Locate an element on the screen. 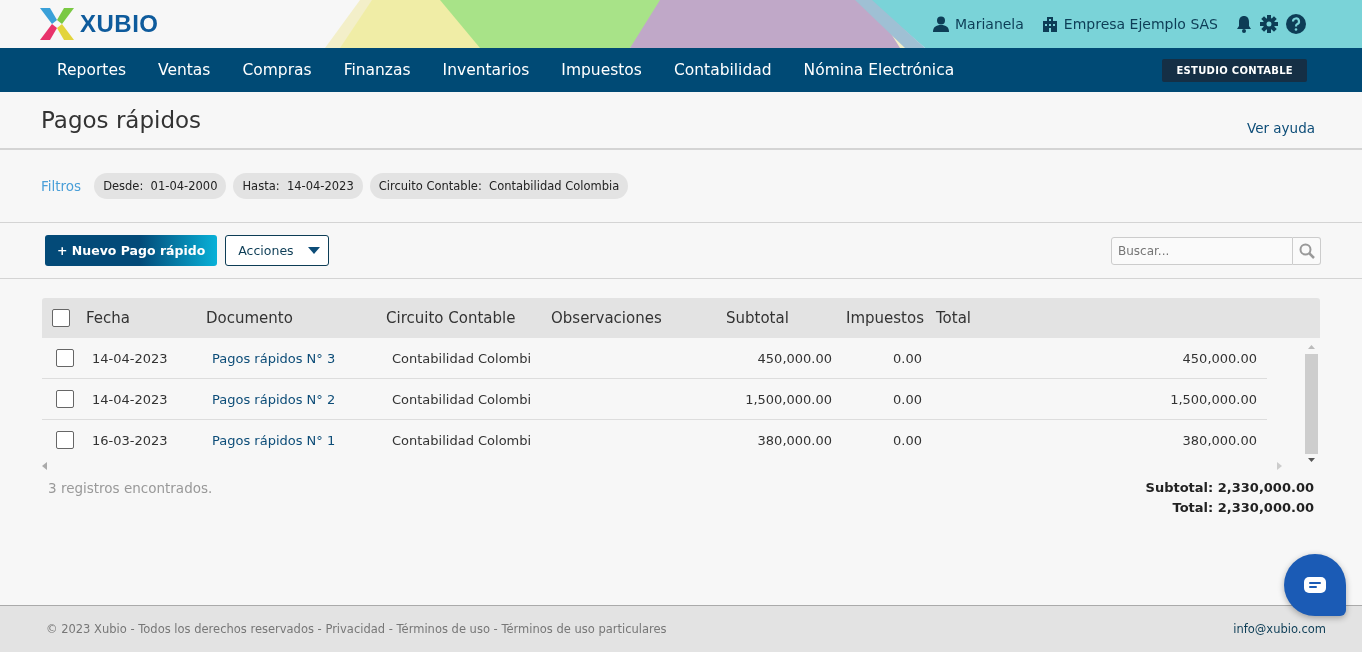 This screenshot has height=652, width=1362. email-link: info@xubio.com is located at coordinates (1279, 629).